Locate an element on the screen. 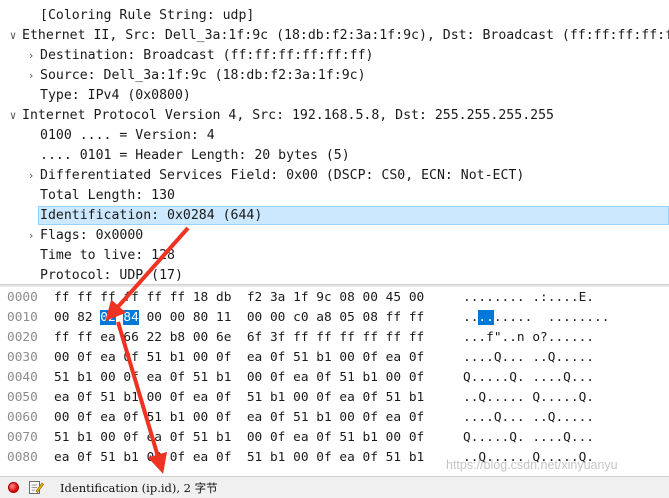 The image size is (669, 498). tree-row: Protocol: UDP (17) is located at coordinates (334, 275).